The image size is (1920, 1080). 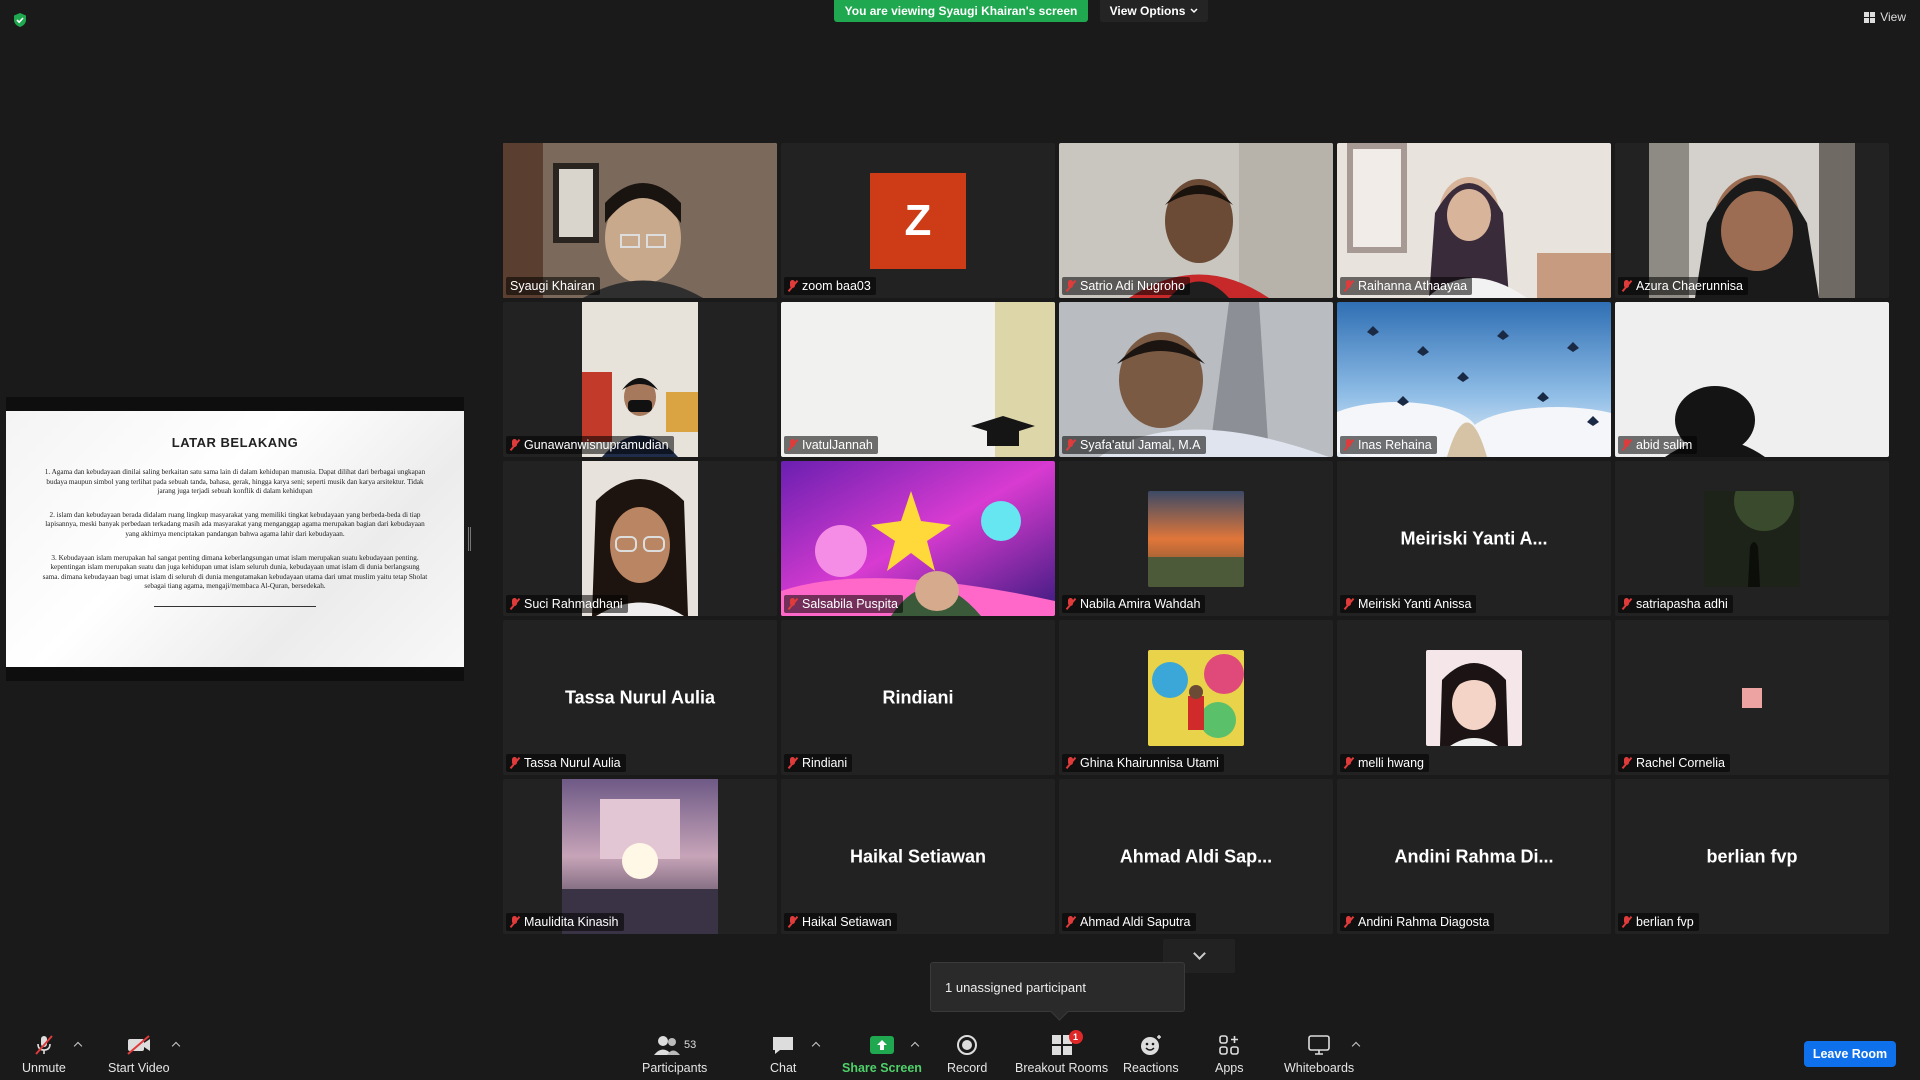 I want to click on participant-name-tag: Azura Chaerunnisa, so click(x=1683, y=286).